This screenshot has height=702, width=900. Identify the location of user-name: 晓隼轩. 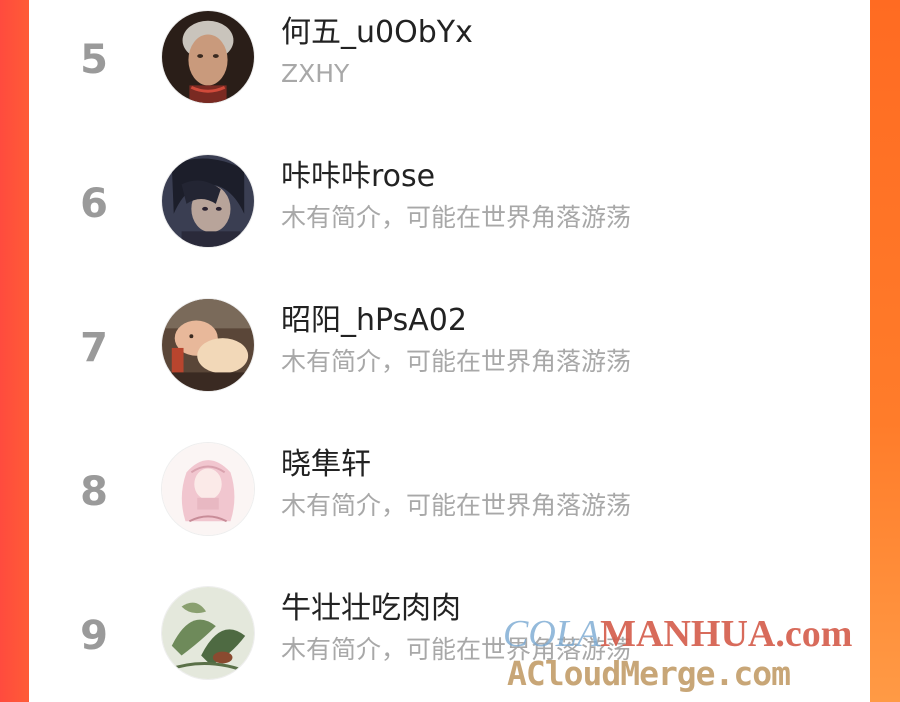
(326, 464).